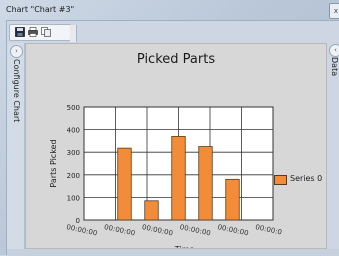 This screenshot has height=256, width=339. What do you see at coordinates (169, 10) in the screenshot?
I see `window-title: Chart "Chart #3"` at bounding box center [169, 10].